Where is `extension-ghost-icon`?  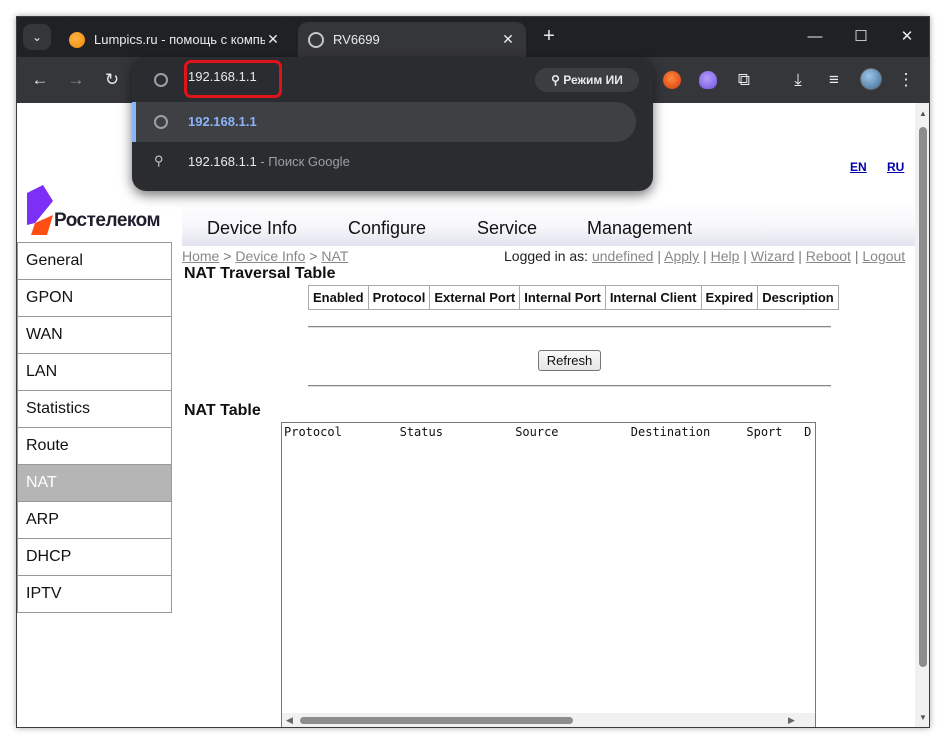
extension-ghost-icon is located at coordinates (708, 80).